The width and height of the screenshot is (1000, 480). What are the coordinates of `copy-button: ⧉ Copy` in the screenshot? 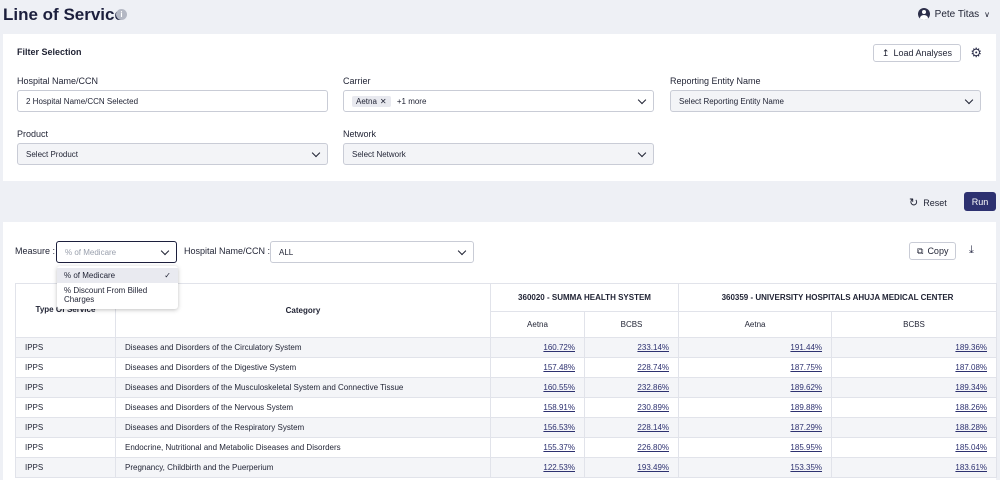 It's located at (933, 251).